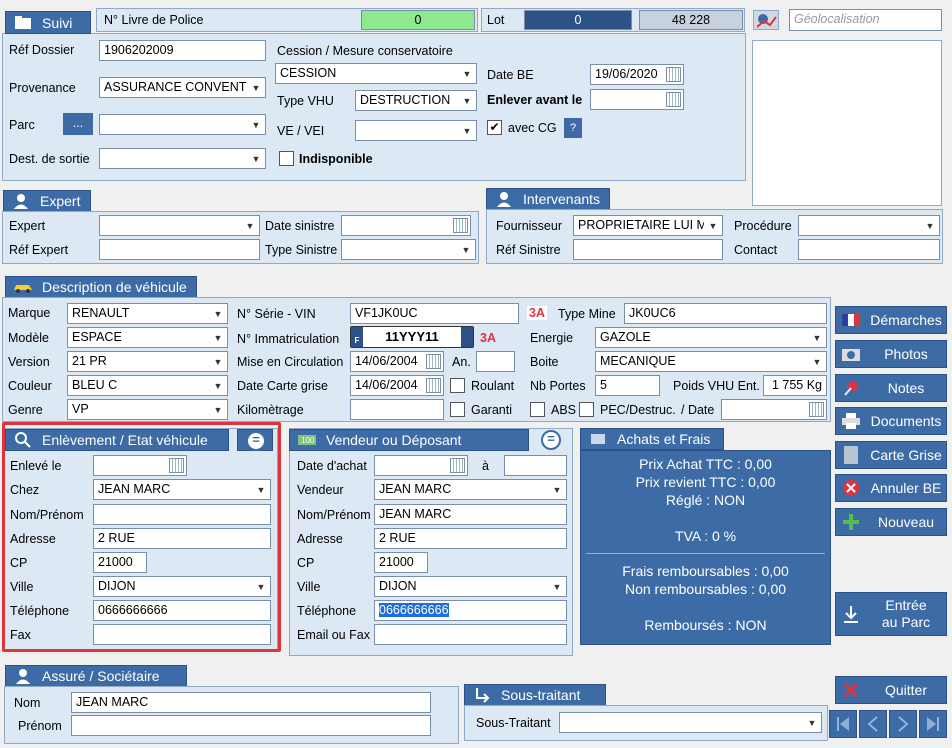 The height and width of the screenshot is (748, 952). I want to click on ref-sinistre-input, so click(648, 249).